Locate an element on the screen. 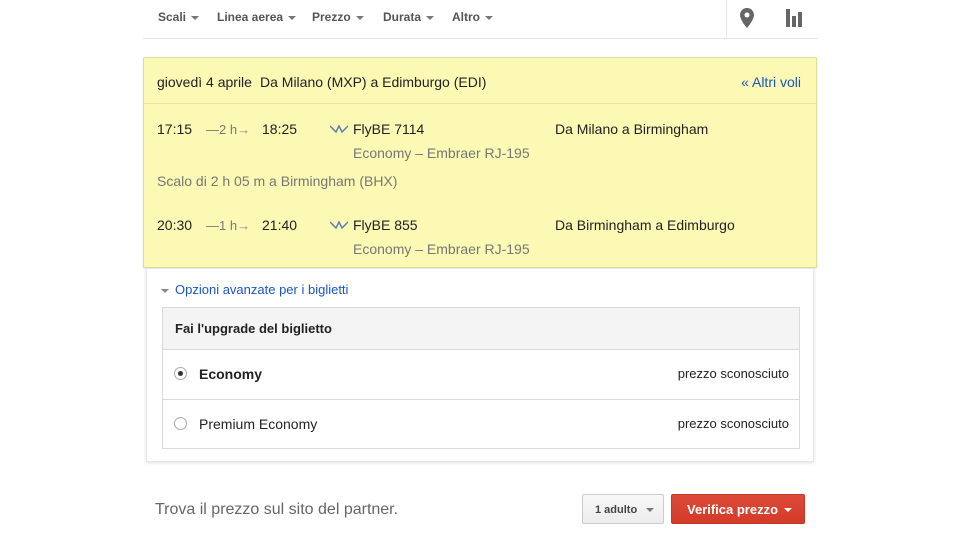  filter-price: Prezzo is located at coordinates (338, 17).